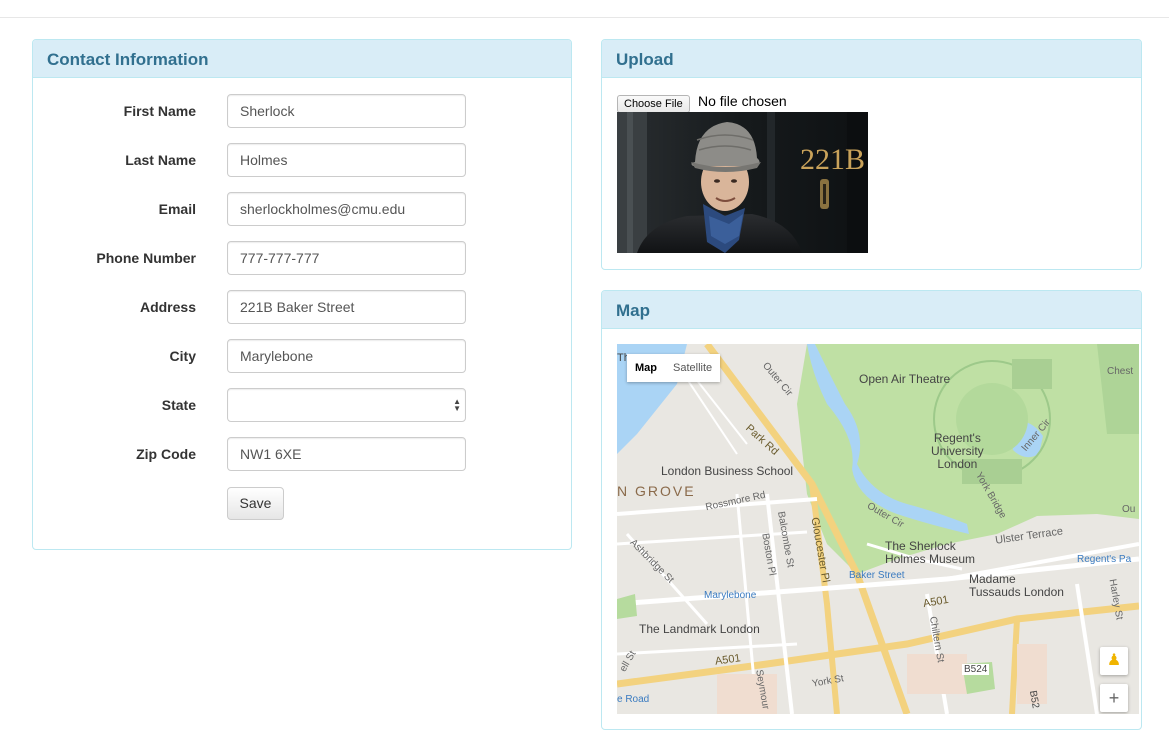  I want to click on last-name-label: Last Name, so click(160, 160).